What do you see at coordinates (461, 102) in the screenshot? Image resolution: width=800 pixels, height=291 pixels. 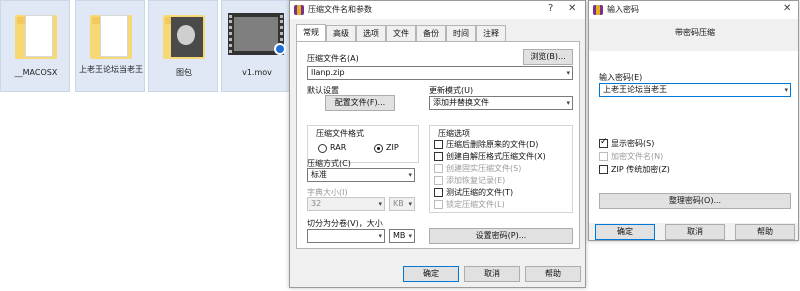 I see `update-mode-value: 添加并替换文件` at bounding box center [461, 102].